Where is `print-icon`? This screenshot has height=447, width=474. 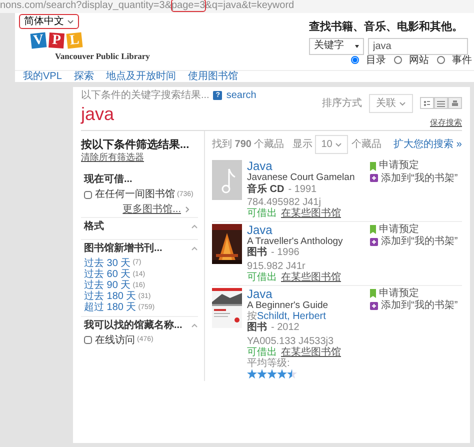 print-icon is located at coordinates (455, 103).